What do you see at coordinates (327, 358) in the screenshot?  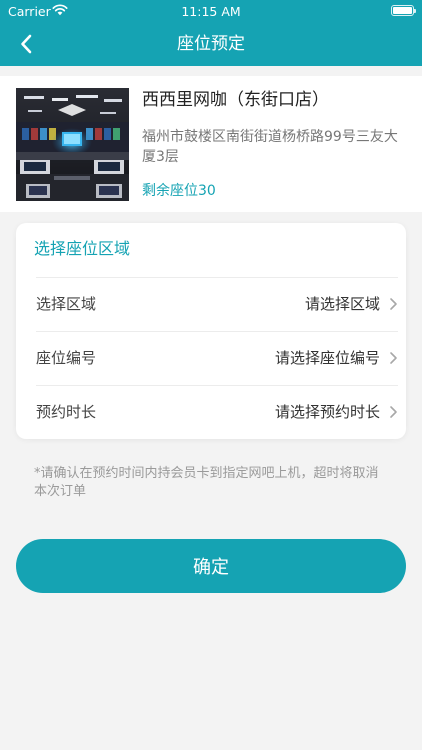 I see `row-value: 请选择座位编号` at bounding box center [327, 358].